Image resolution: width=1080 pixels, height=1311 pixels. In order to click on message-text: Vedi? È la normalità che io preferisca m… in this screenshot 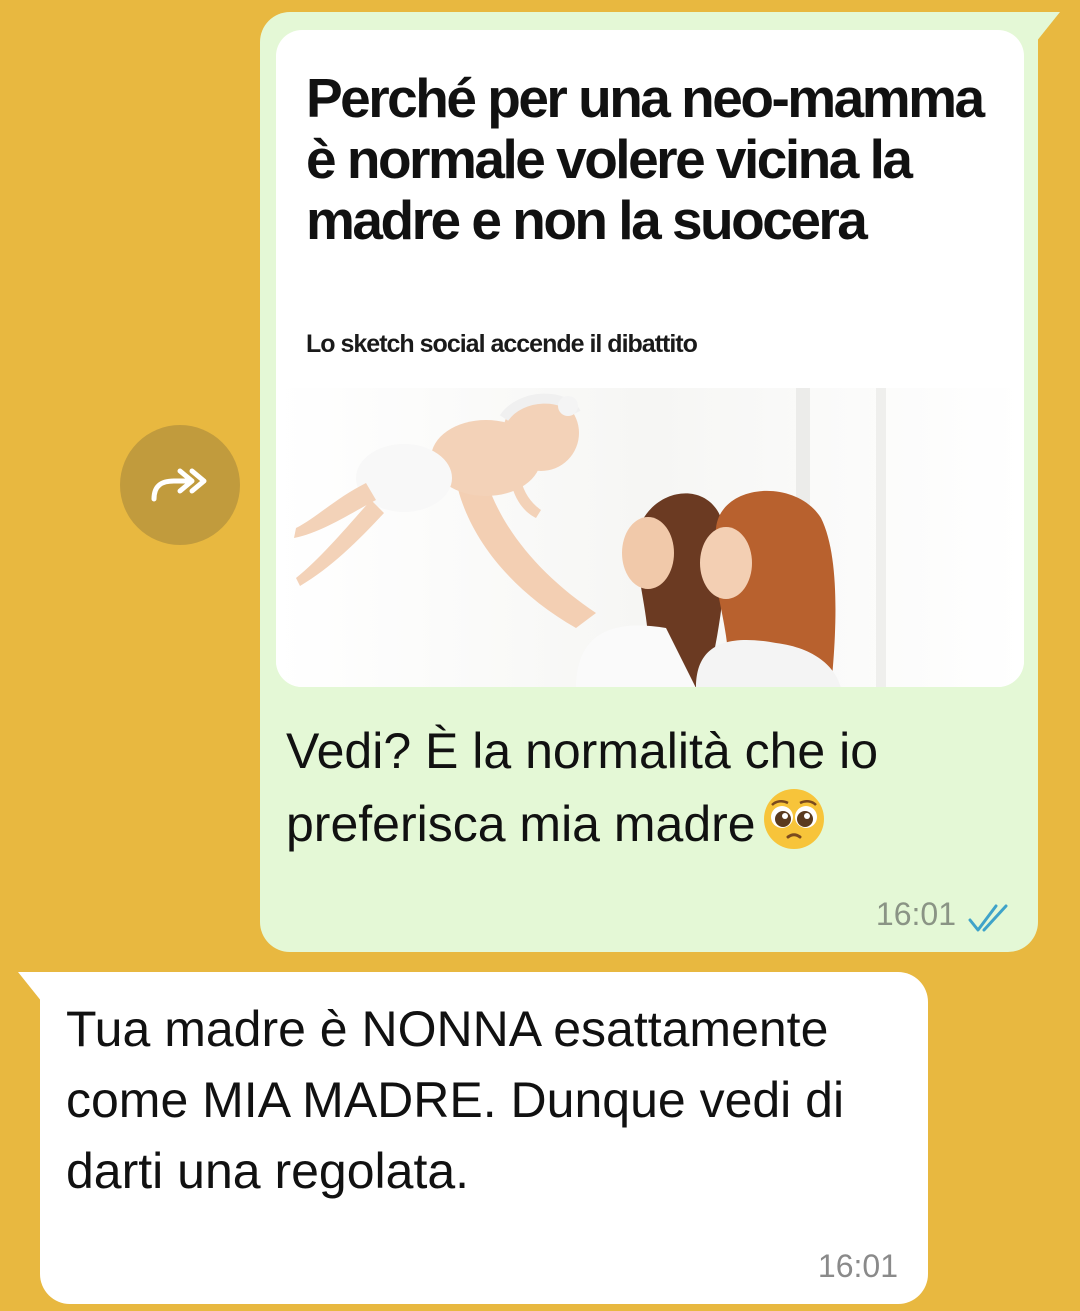, I will do `click(651, 792)`.